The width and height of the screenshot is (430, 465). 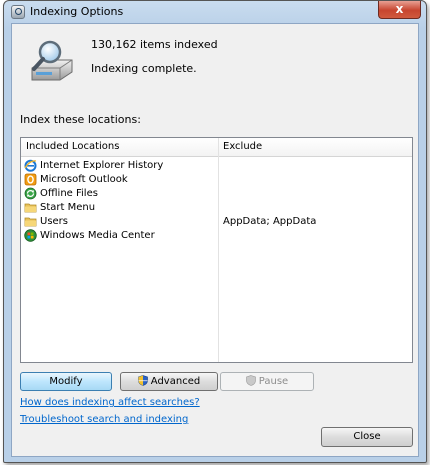 I want to click on location-exclude: AppData; AppData, so click(x=270, y=221).